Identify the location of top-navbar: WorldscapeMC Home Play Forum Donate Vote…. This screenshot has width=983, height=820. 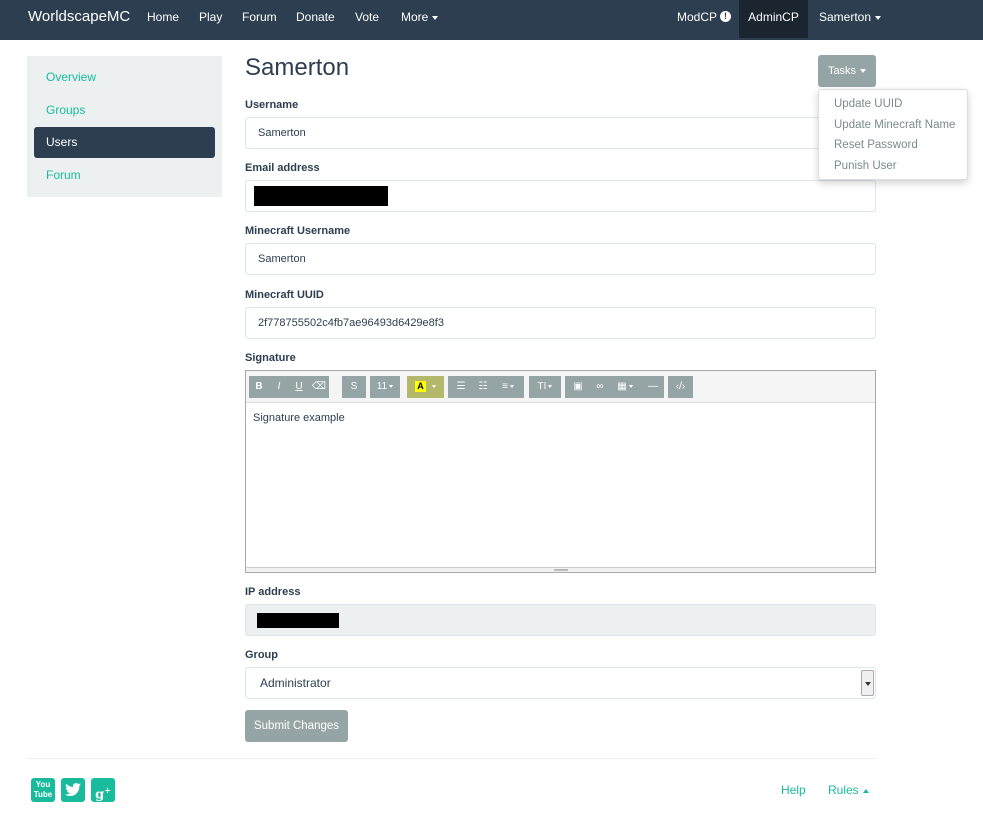
(491, 20).